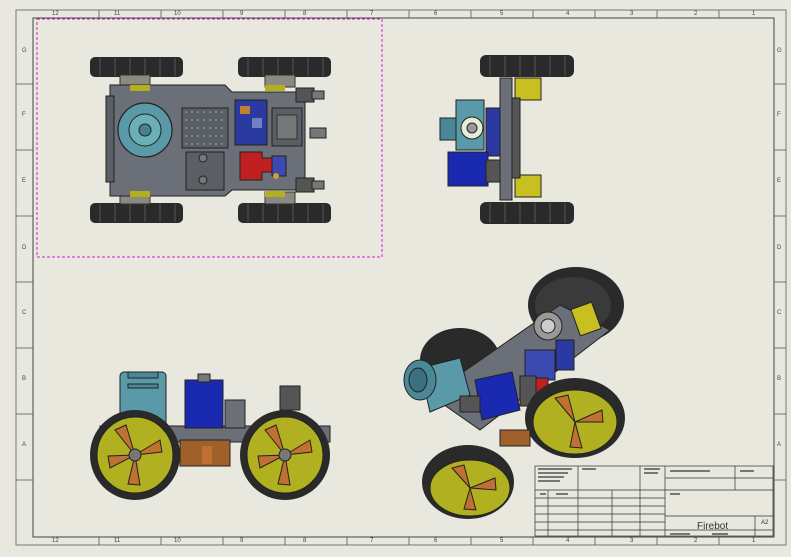 The height and width of the screenshot is (557, 791). Describe the element at coordinates (779, 115) in the screenshot. I see `zone-label-right: F` at that location.